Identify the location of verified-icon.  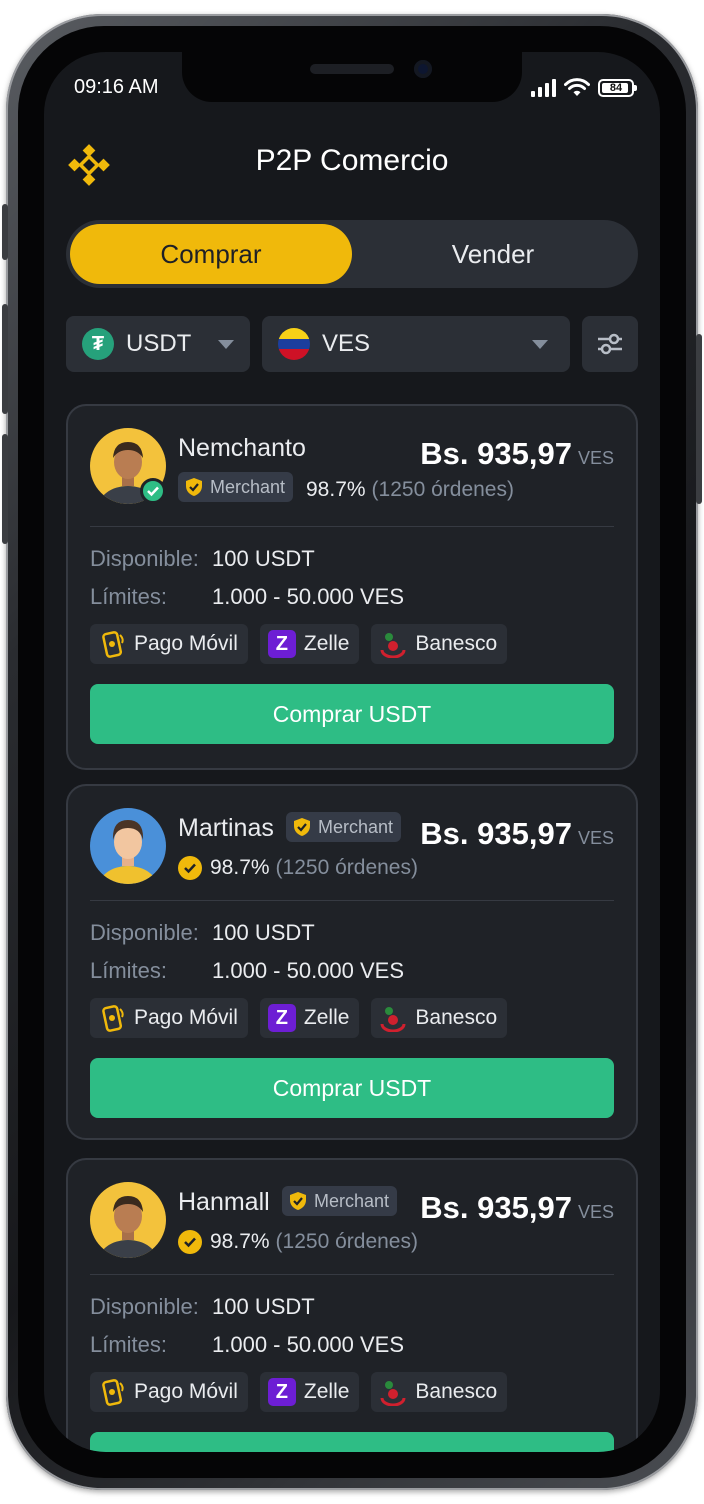
(153, 491).